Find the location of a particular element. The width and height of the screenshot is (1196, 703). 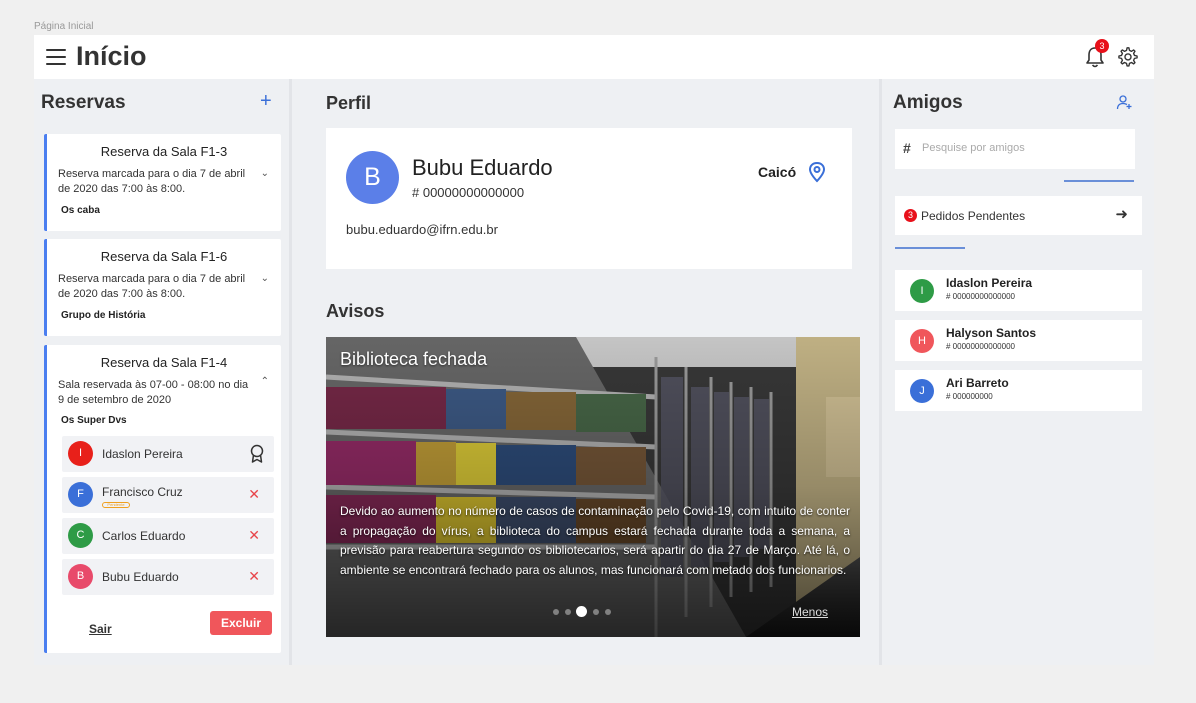

profile-city: Caicó is located at coordinates (777, 172).